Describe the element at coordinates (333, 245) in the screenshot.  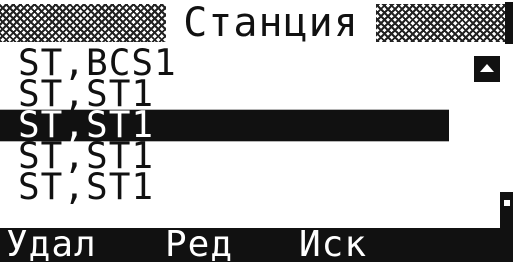
I see `search-softkey: Иск` at that location.